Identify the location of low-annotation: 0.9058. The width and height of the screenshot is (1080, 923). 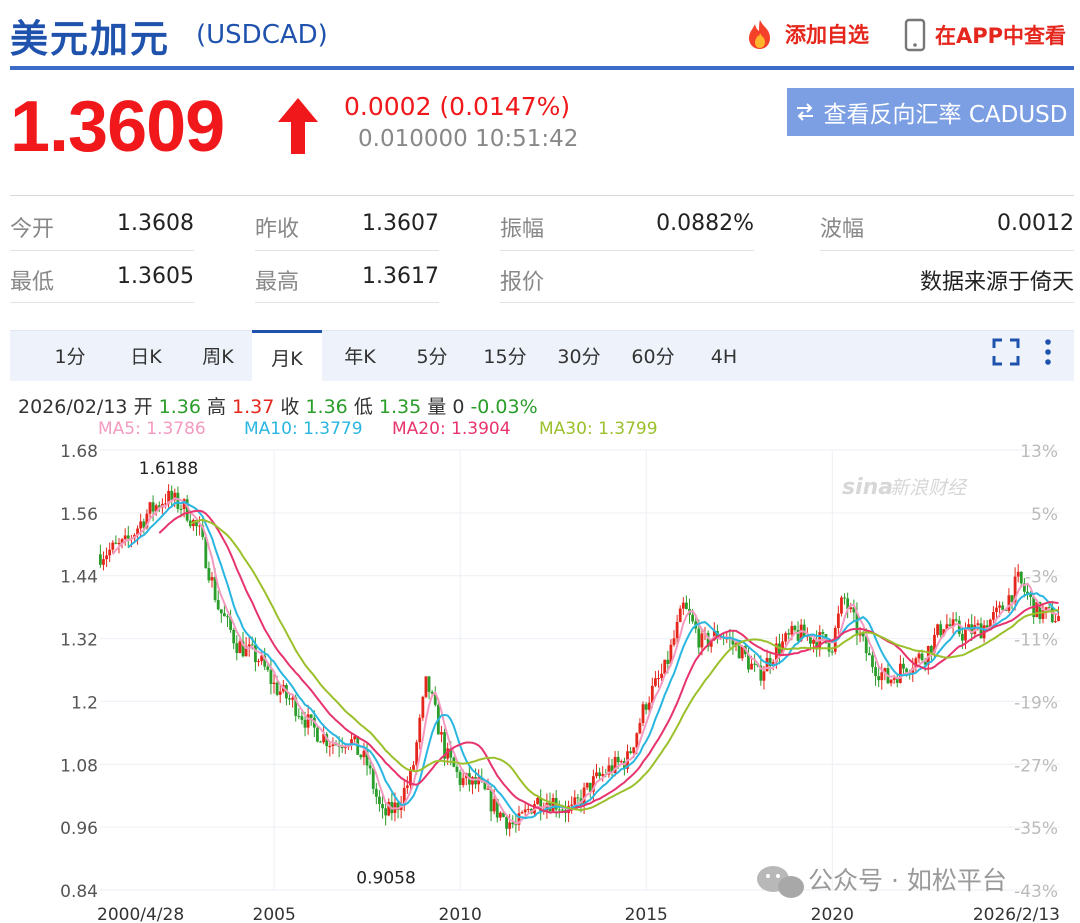
(385, 879).